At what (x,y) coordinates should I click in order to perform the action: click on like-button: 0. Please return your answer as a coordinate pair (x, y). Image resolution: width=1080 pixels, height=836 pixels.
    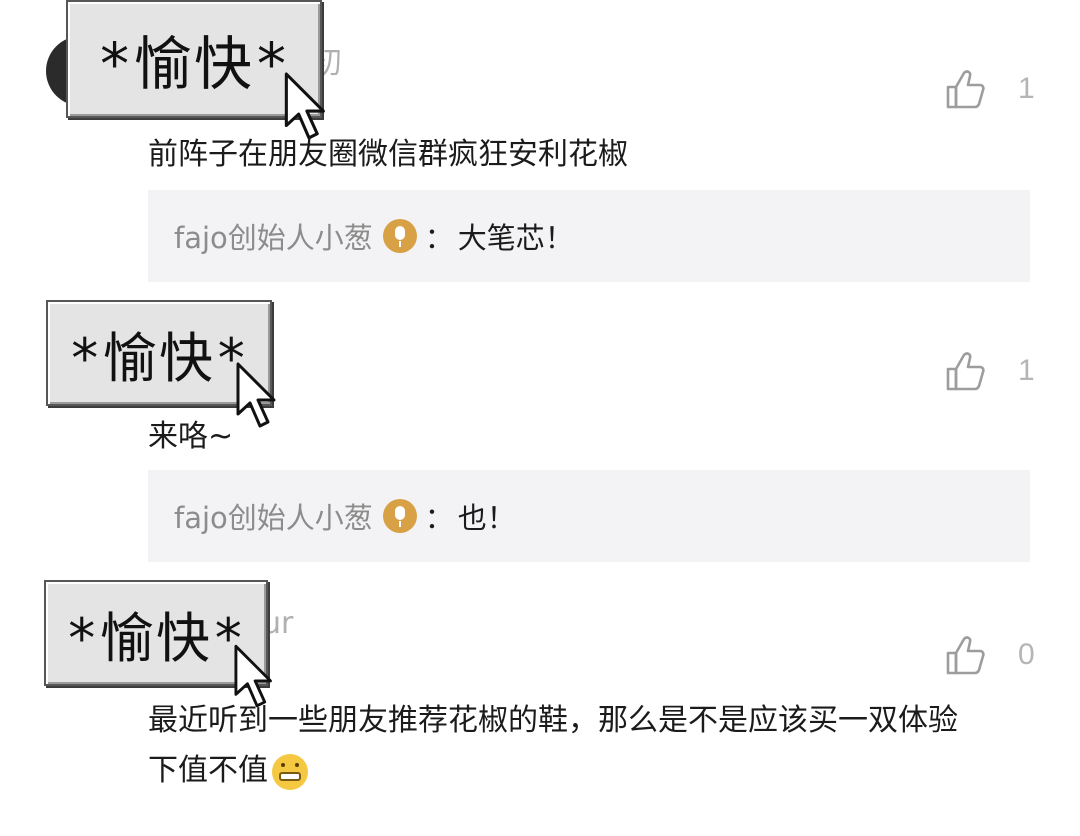
    Looking at the image, I should click on (999, 655).